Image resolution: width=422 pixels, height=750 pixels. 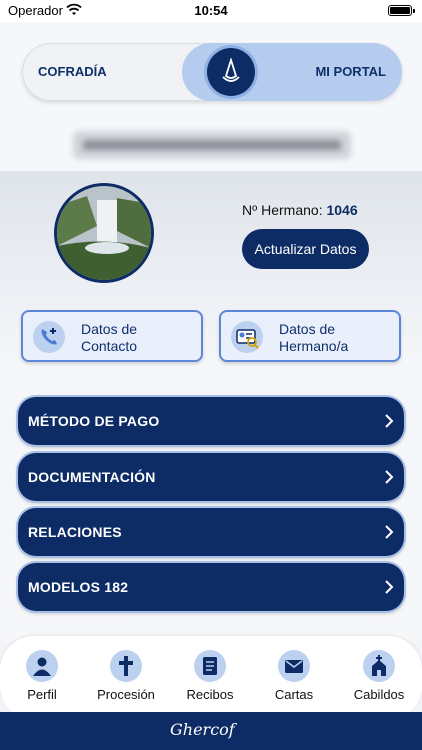 I want to click on portal-toggle: COFRADÍA MI PORTAL, so click(x=212, y=72).